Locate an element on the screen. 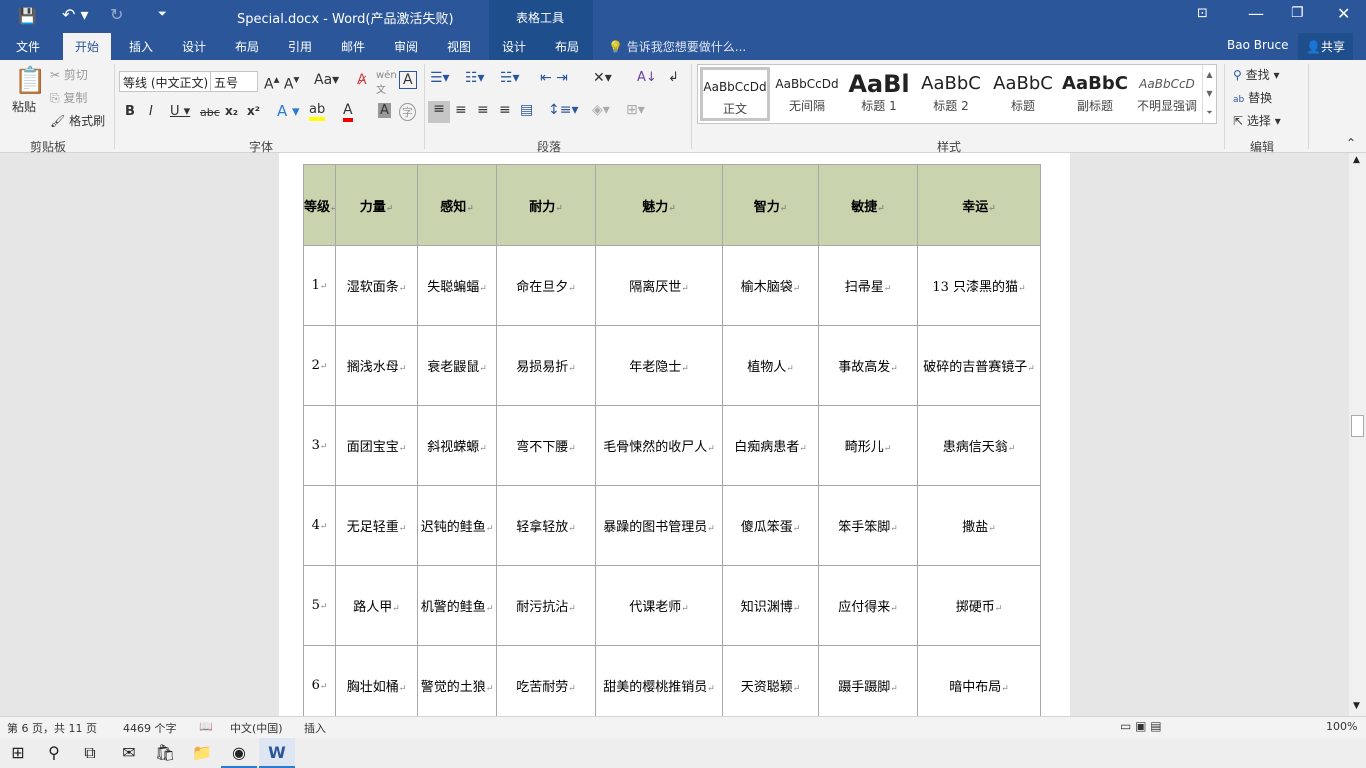 This screenshot has height=768, width=1366. minimize-button: — is located at coordinates (1256, 13).